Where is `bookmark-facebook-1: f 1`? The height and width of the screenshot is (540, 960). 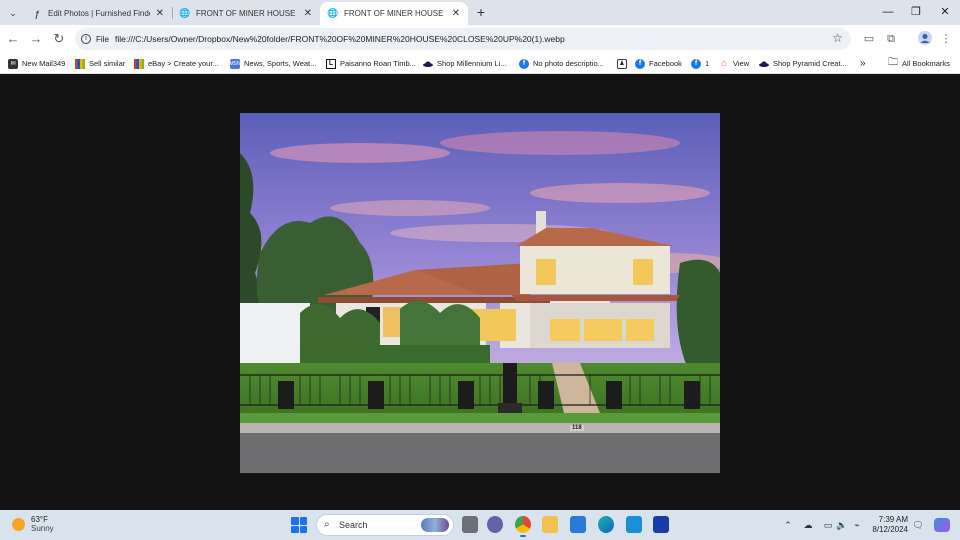 bookmark-facebook-1: f 1 is located at coordinates (700, 63).